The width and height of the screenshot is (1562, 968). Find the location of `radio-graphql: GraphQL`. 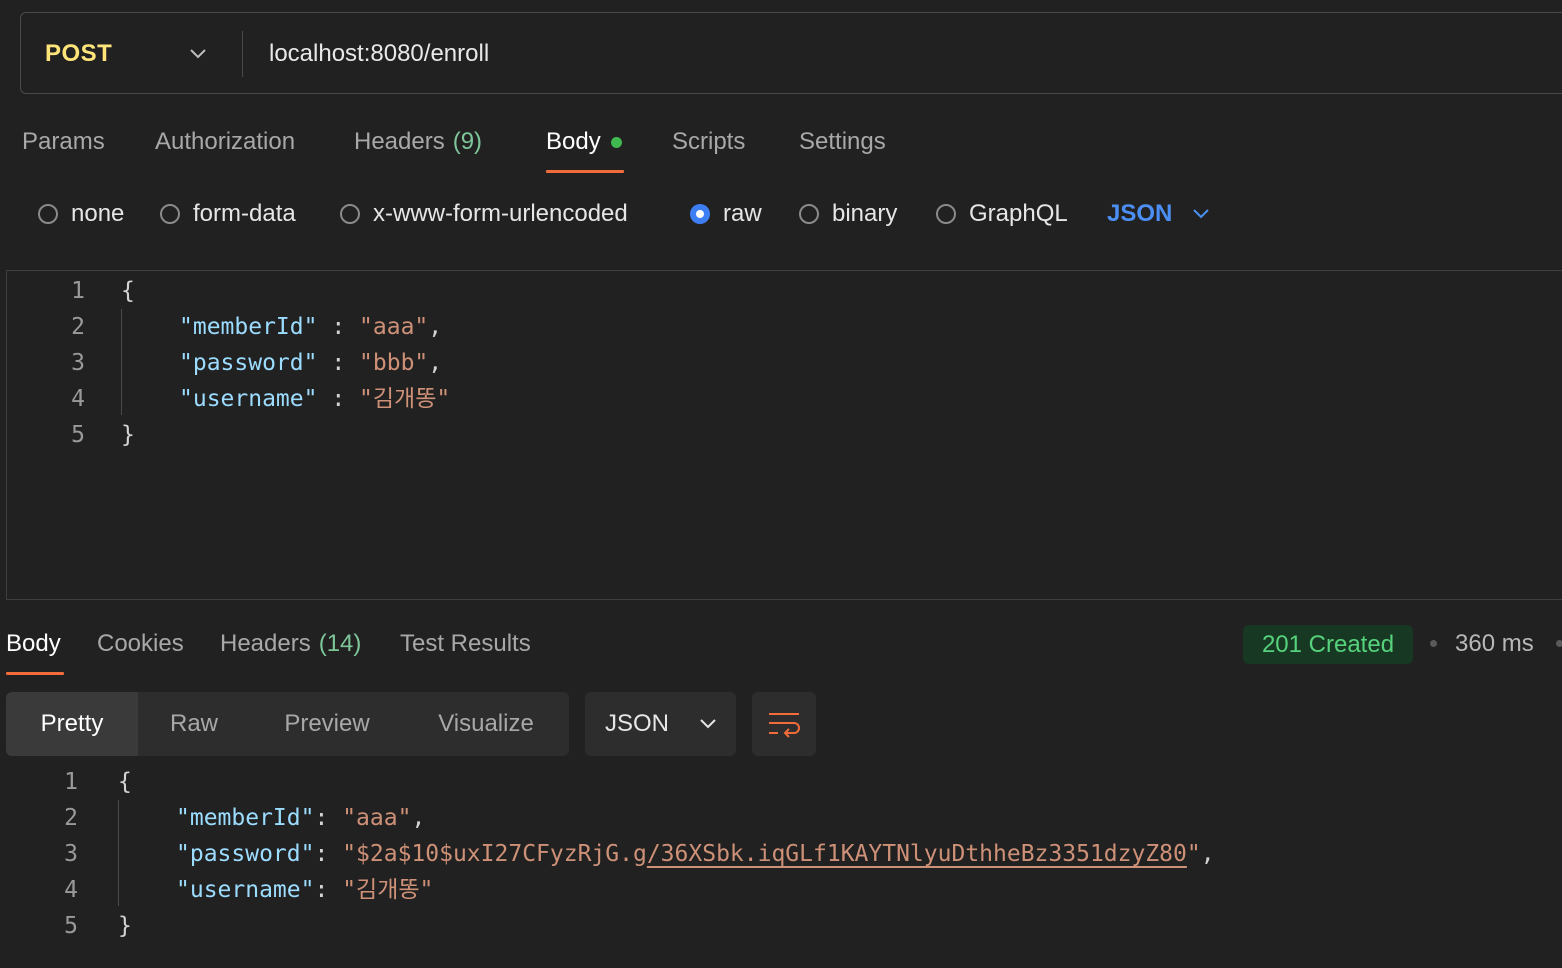

radio-graphql: GraphQL is located at coordinates (1002, 214).